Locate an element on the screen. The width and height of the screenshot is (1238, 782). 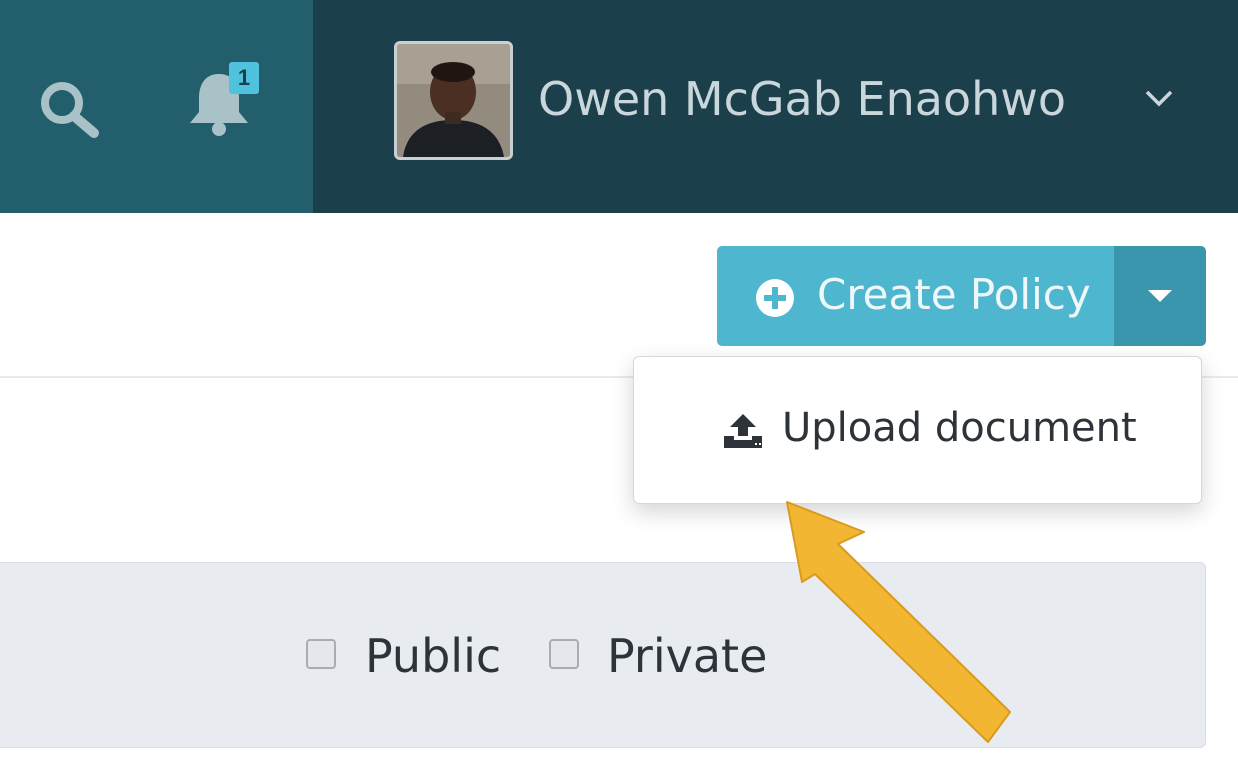
plus-circle-icon is located at coordinates (775, 298).